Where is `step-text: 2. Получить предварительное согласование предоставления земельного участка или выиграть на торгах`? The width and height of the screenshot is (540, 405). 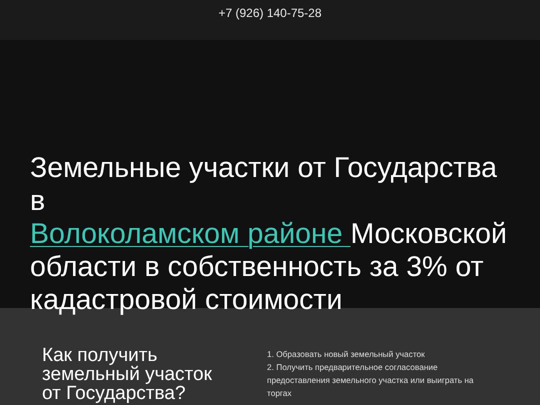
step-text: 2. Получить предварительное согласование предоставления земельного участка или выиграть на торгах is located at coordinates (371, 380).